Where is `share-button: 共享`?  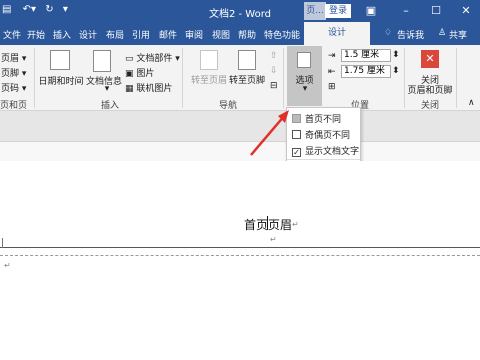
share-button: 共享 is located at coordinates (458, 34).